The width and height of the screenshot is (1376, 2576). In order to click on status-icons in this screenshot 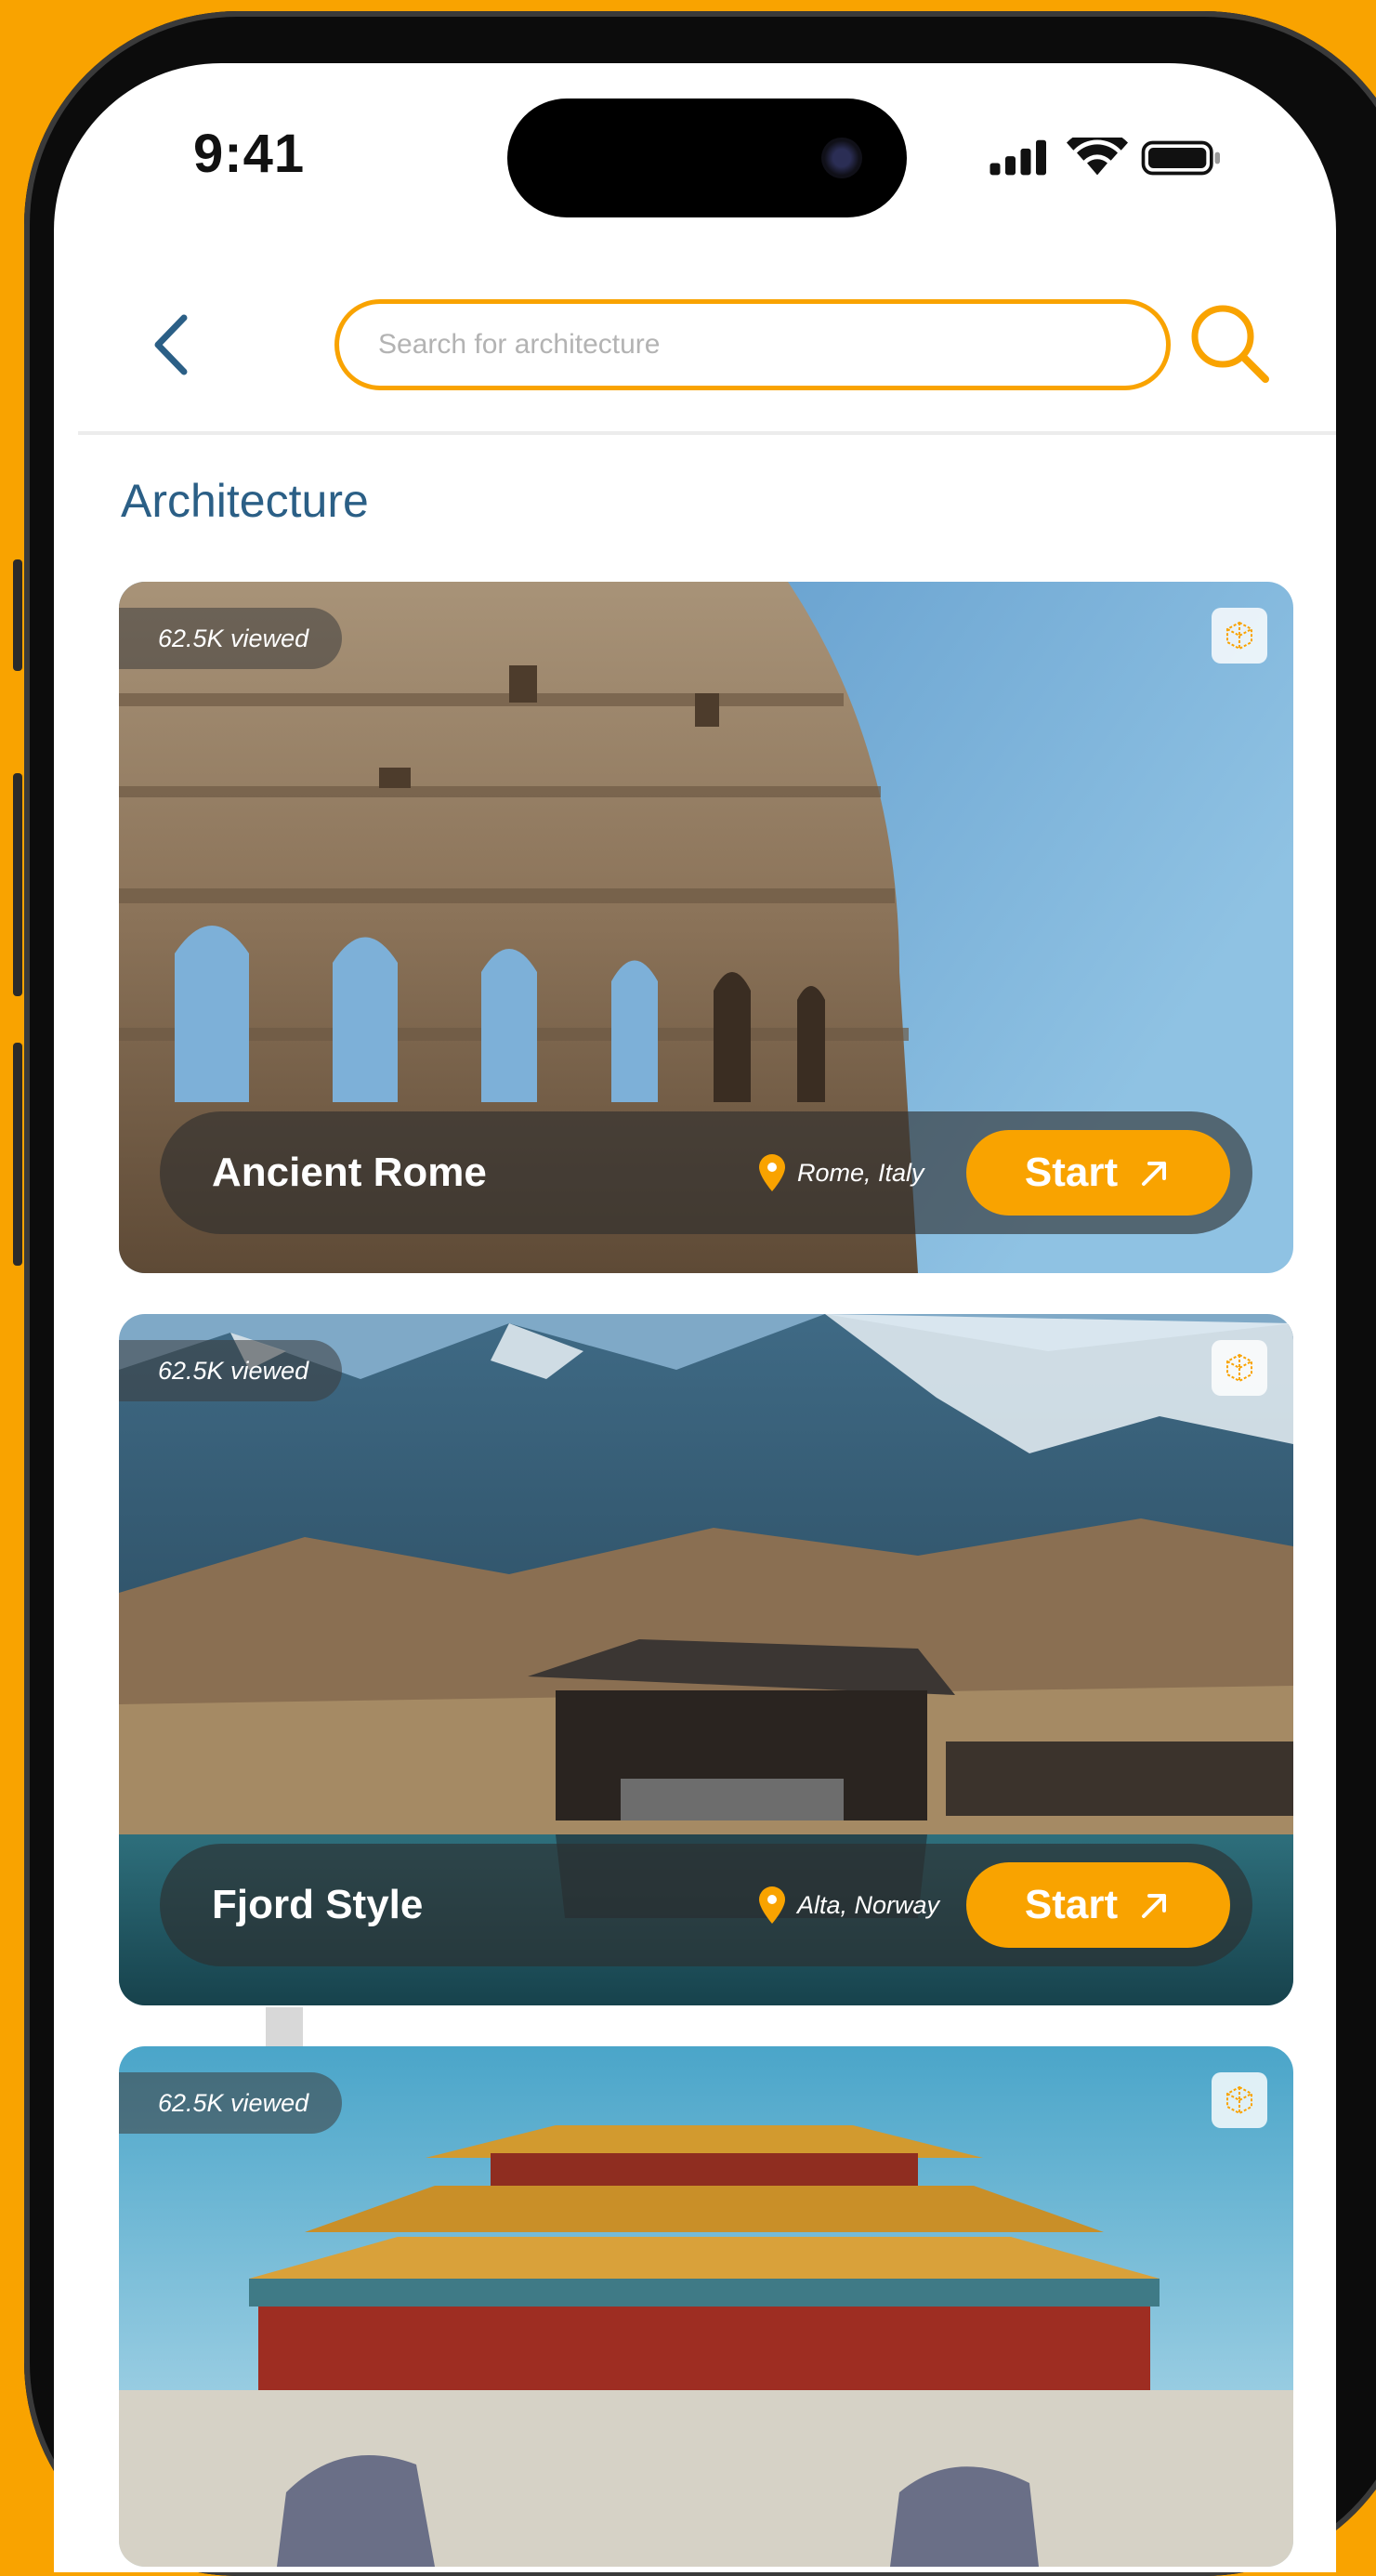, I will do `click(1104, 157)`.